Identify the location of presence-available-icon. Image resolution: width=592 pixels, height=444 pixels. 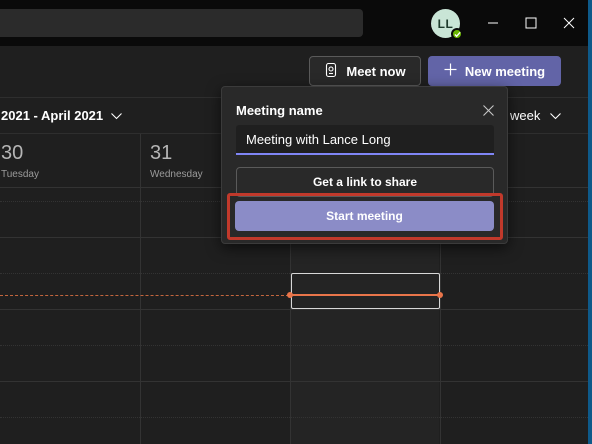
(457, 34).